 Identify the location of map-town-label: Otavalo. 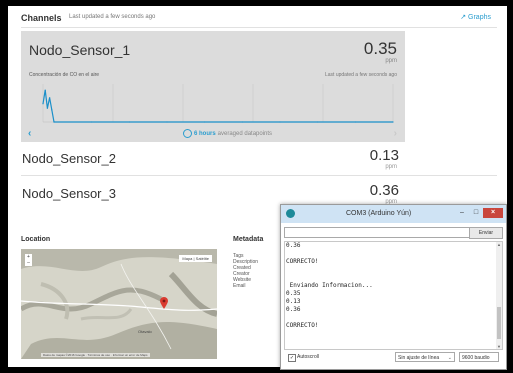
(145, 331).